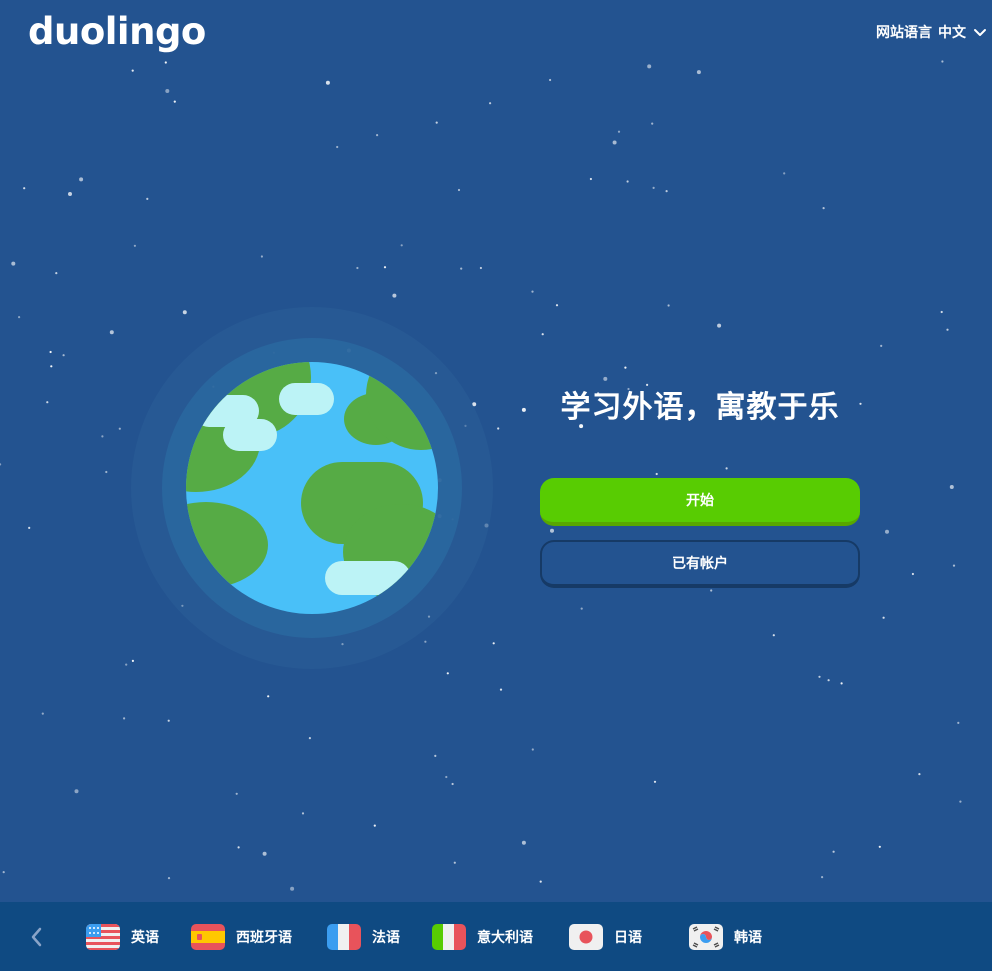 The image size is (992, 971). Describe the element at coordinates (904, 33) in the screenshot. I see `site-language-label: 网站语言` at that location.